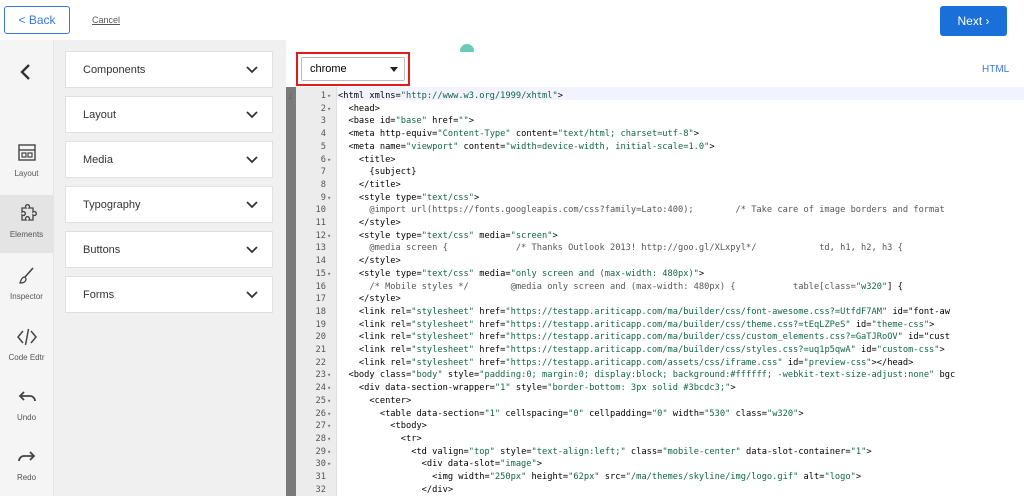 Image resolution: width=1024 pixels, height=496 pixels. Describe the element at coordinates (320, 489) in the screenshot. I see `line-number: 32` at that location.